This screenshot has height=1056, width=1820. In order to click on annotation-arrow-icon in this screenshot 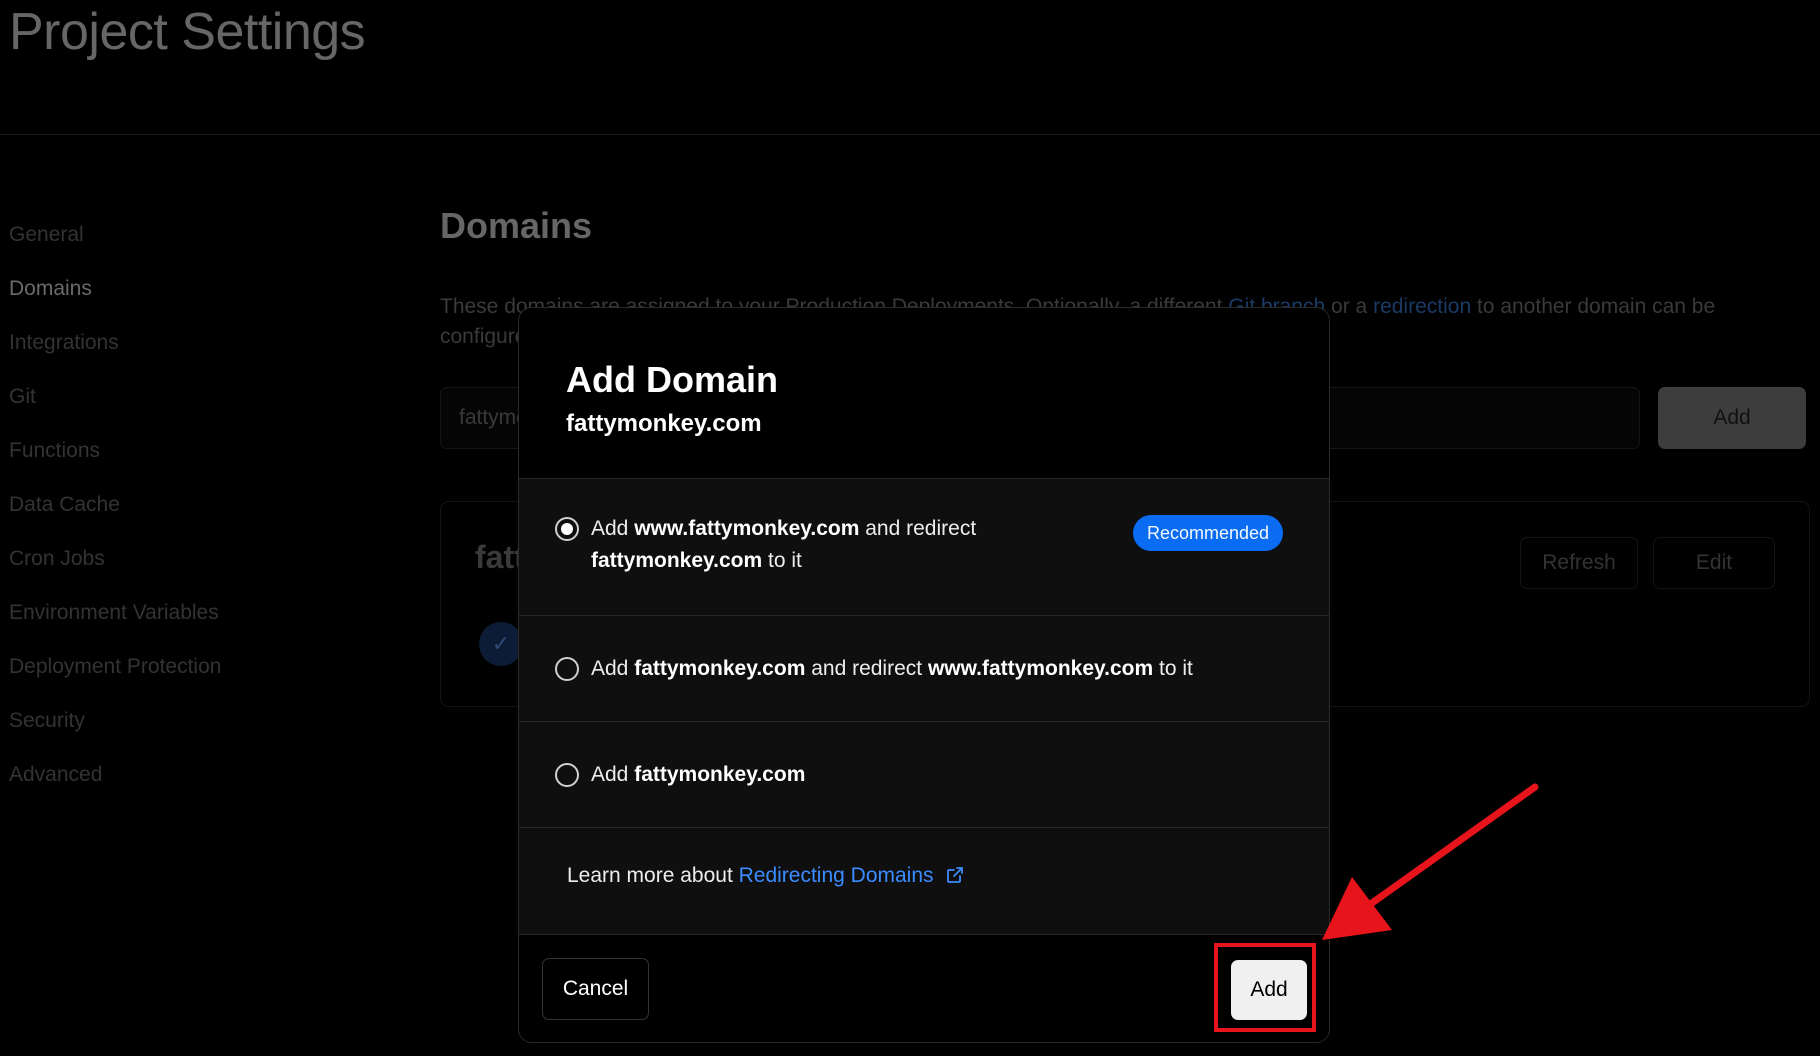, I will do `click(1430, 861)`.